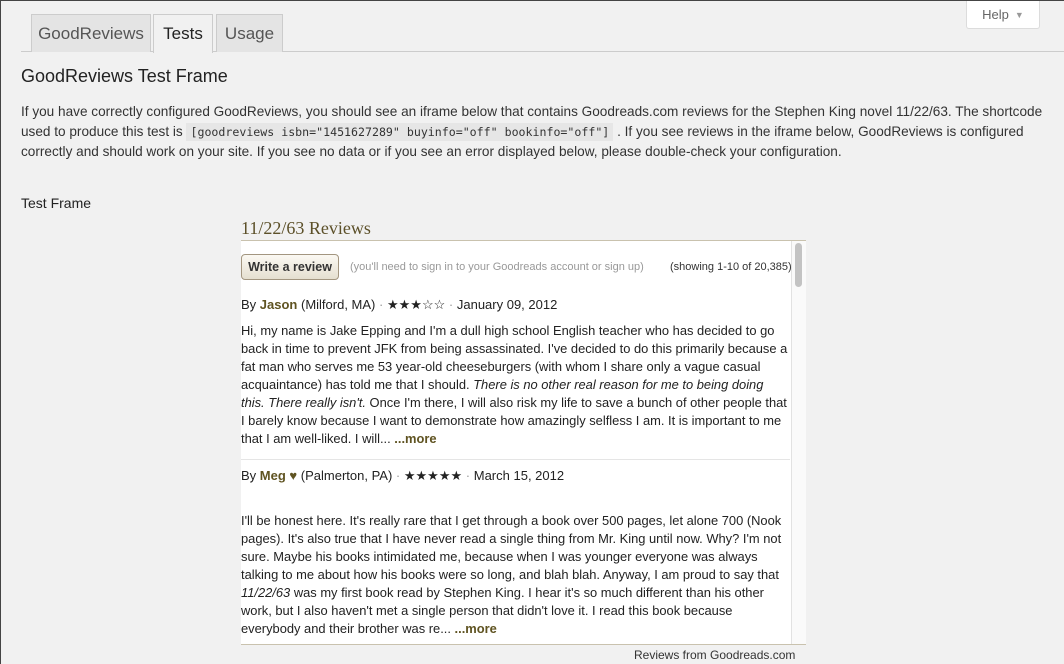 Image resolution: width=1064 pixels, height=664 pixels. I want to click on reviewer-location: (Palmerton, PA), so click(346, 475).